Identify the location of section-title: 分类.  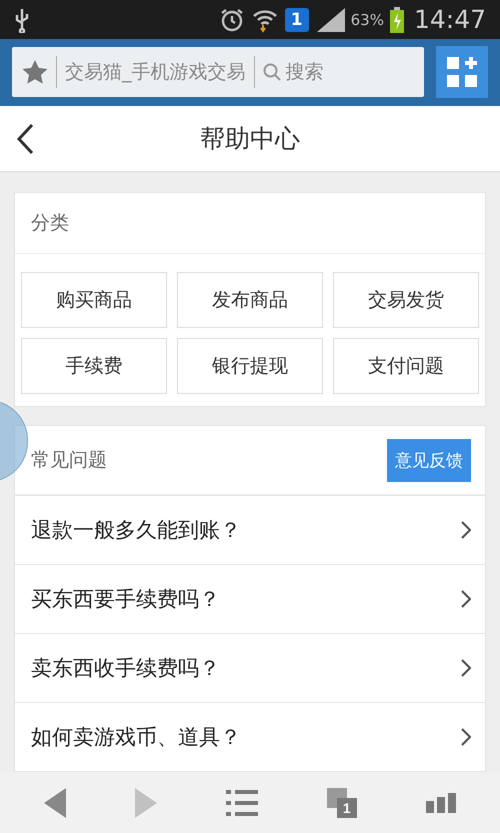
(50, 223).